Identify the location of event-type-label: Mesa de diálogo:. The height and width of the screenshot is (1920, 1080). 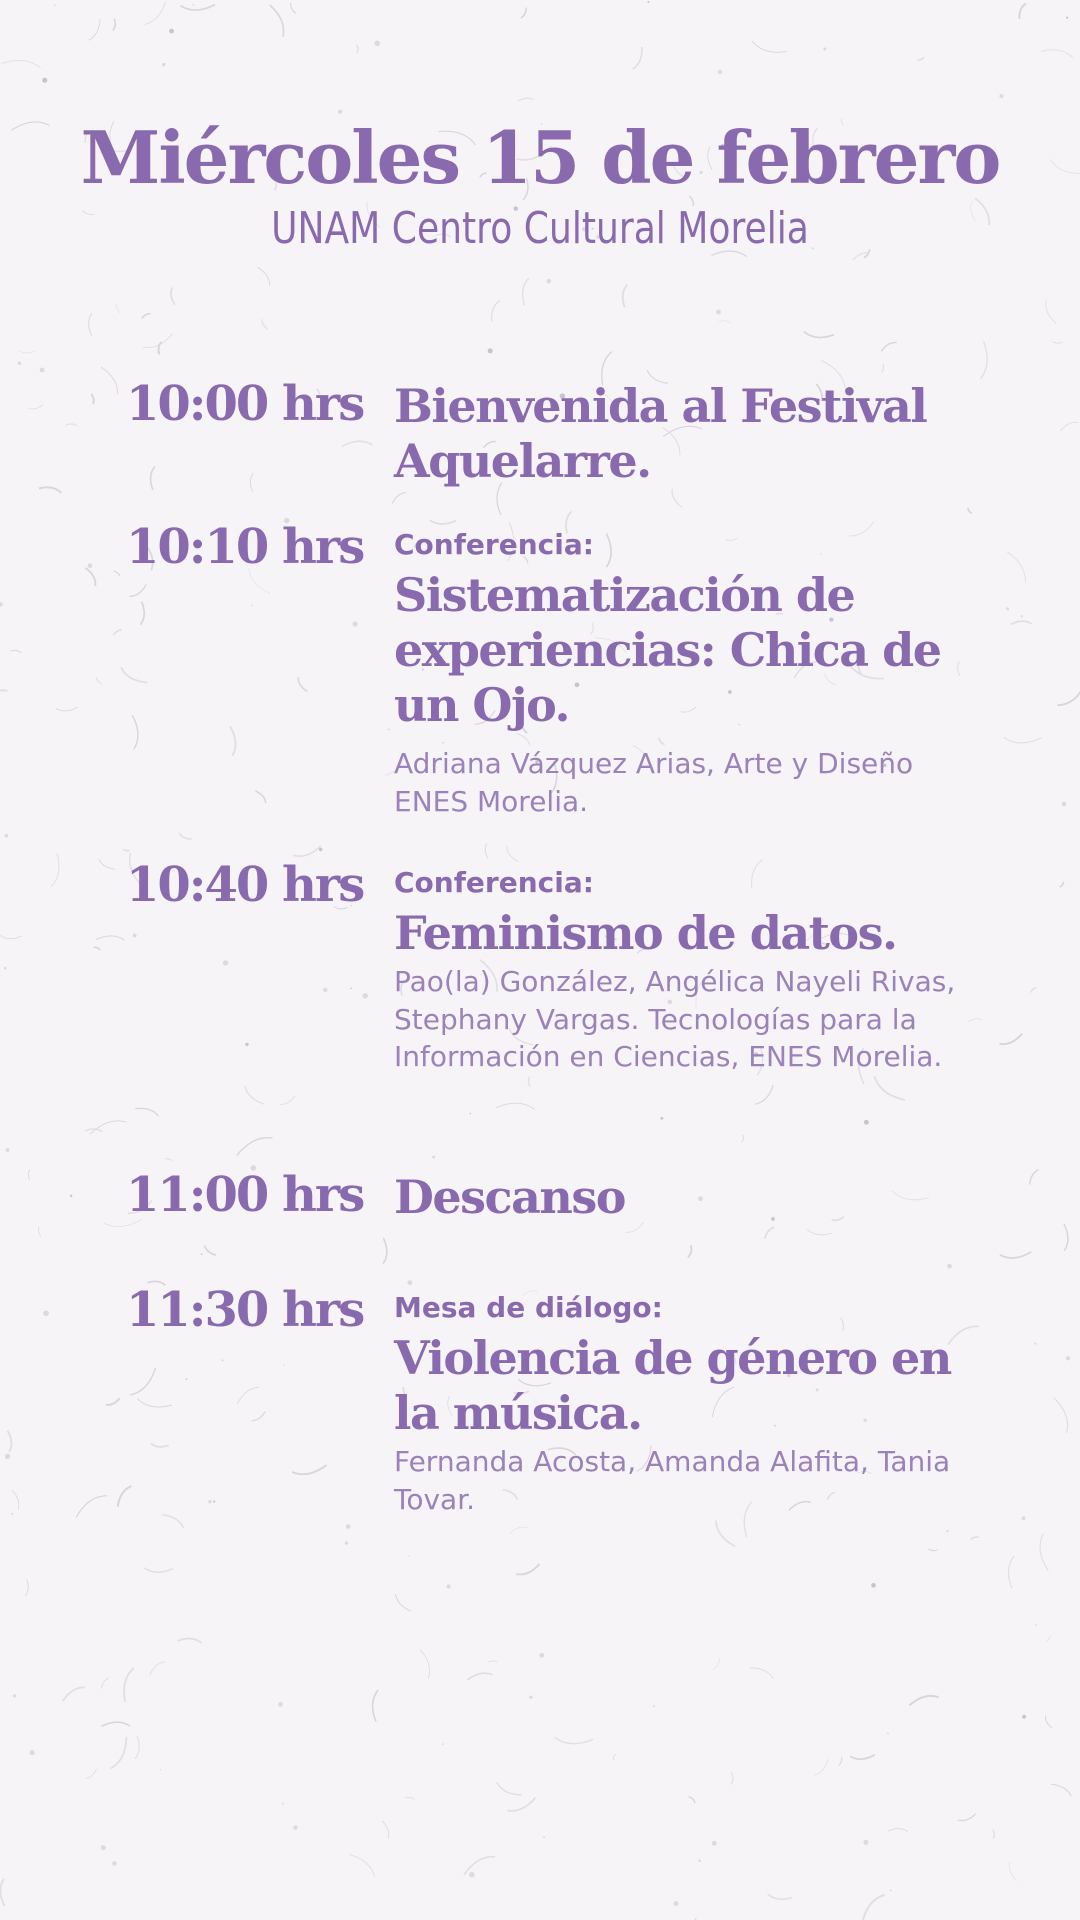
(528, 1307).